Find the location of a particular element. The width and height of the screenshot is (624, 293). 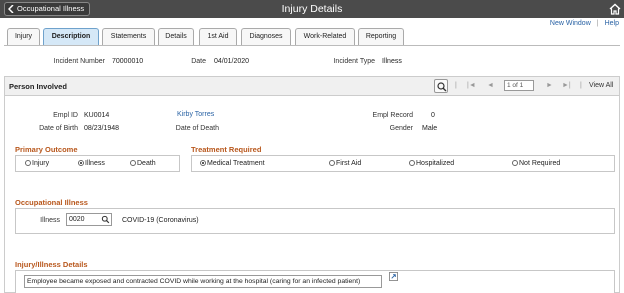

tab-statements: Statements is located at coordinates (128, 36).